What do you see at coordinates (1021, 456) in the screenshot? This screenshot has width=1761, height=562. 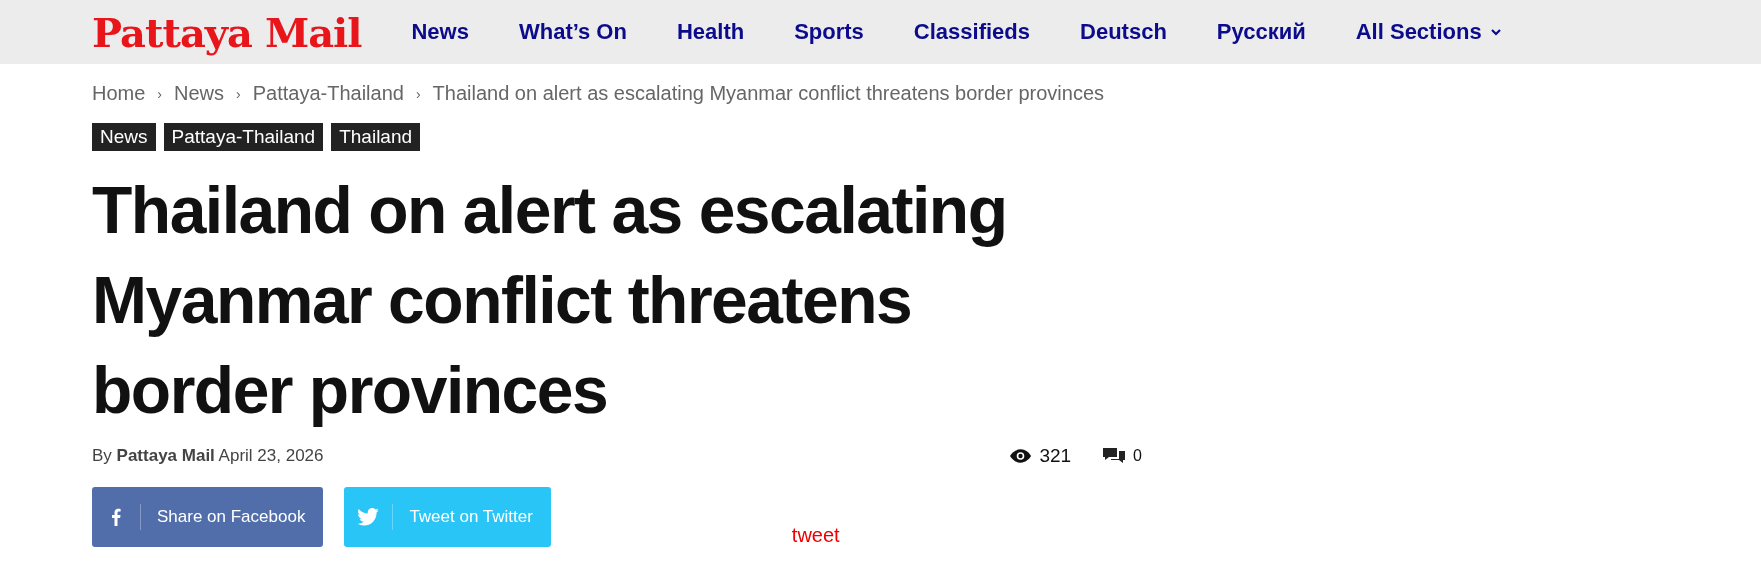 I see `eye-icon` at bounding box center [1021, 456].